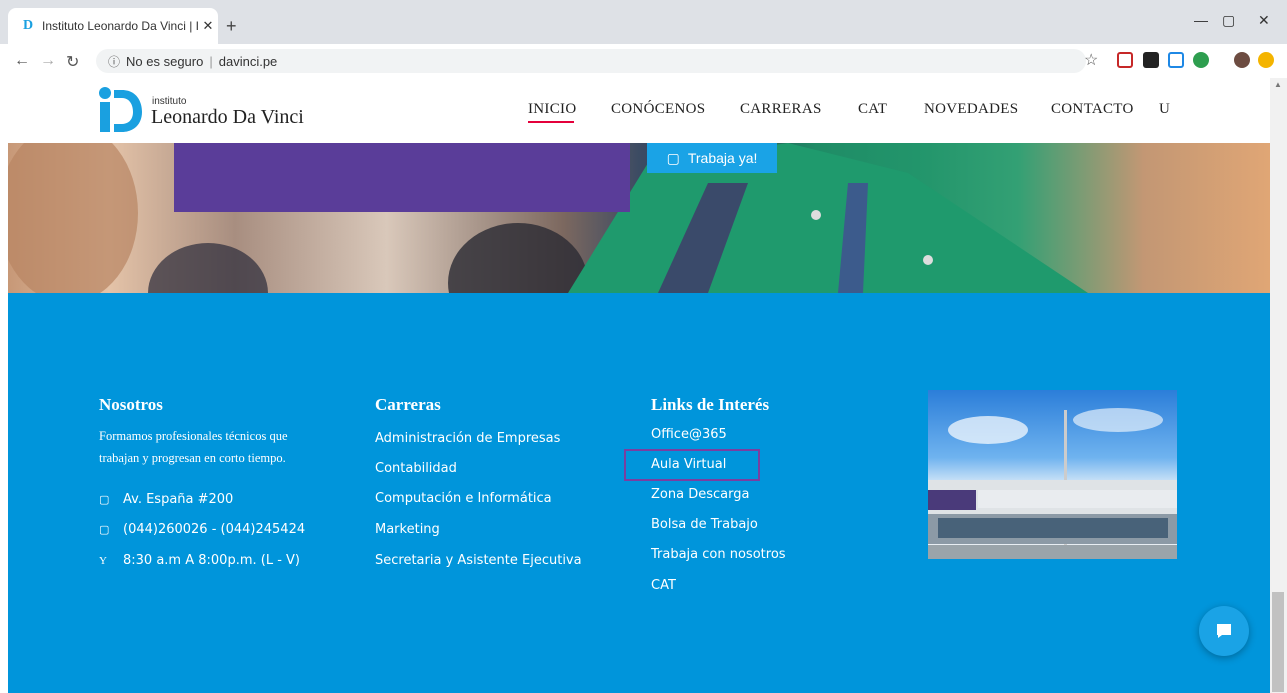 The height and width of the screenshot is (693, 1287). Describe the element at coordinates (463, 498) in the screenshot. I see `carrera-link-computacion: Computación e Informática` at that location.